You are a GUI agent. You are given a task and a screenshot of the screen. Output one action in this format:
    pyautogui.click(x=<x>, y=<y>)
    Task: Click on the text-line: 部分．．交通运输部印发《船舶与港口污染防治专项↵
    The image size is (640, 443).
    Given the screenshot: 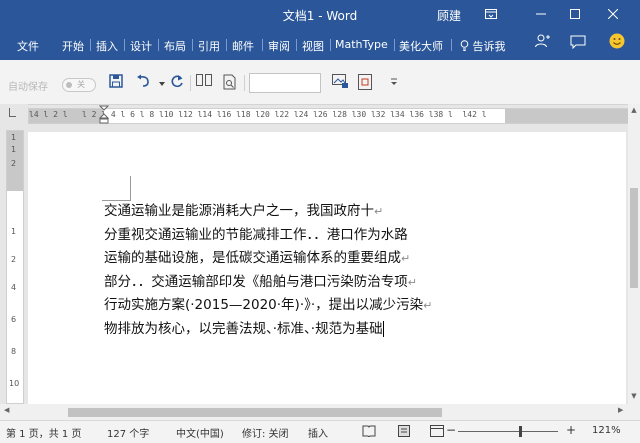 What is the action you would take?
    pyautogui.click(x=260, y=281)
    